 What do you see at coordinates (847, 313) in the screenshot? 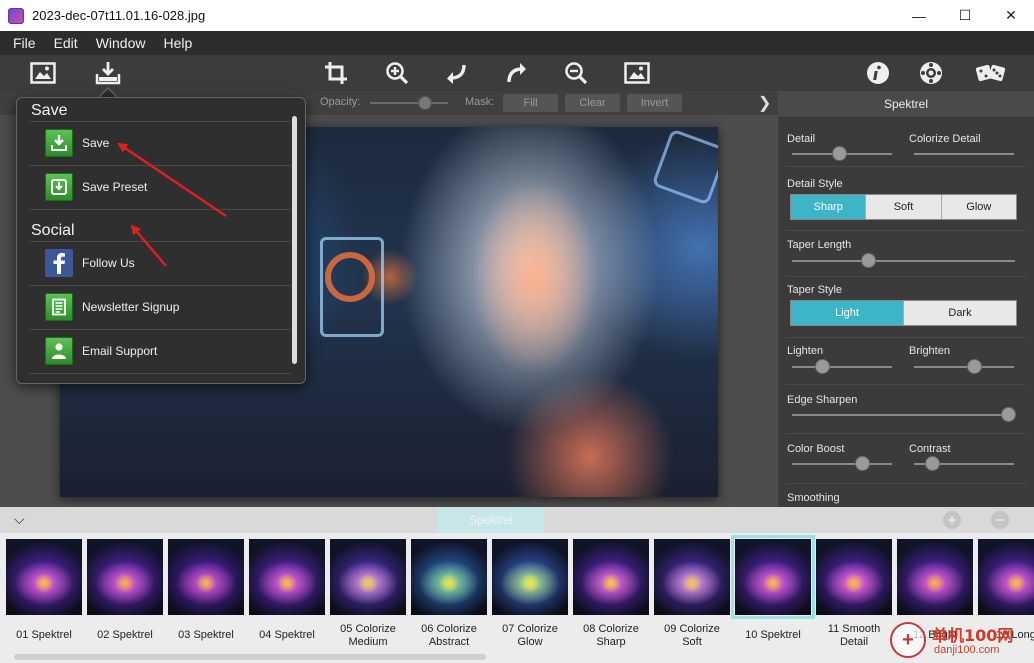
I see `taper-style-light: Light` at bounding box center [847, 313].